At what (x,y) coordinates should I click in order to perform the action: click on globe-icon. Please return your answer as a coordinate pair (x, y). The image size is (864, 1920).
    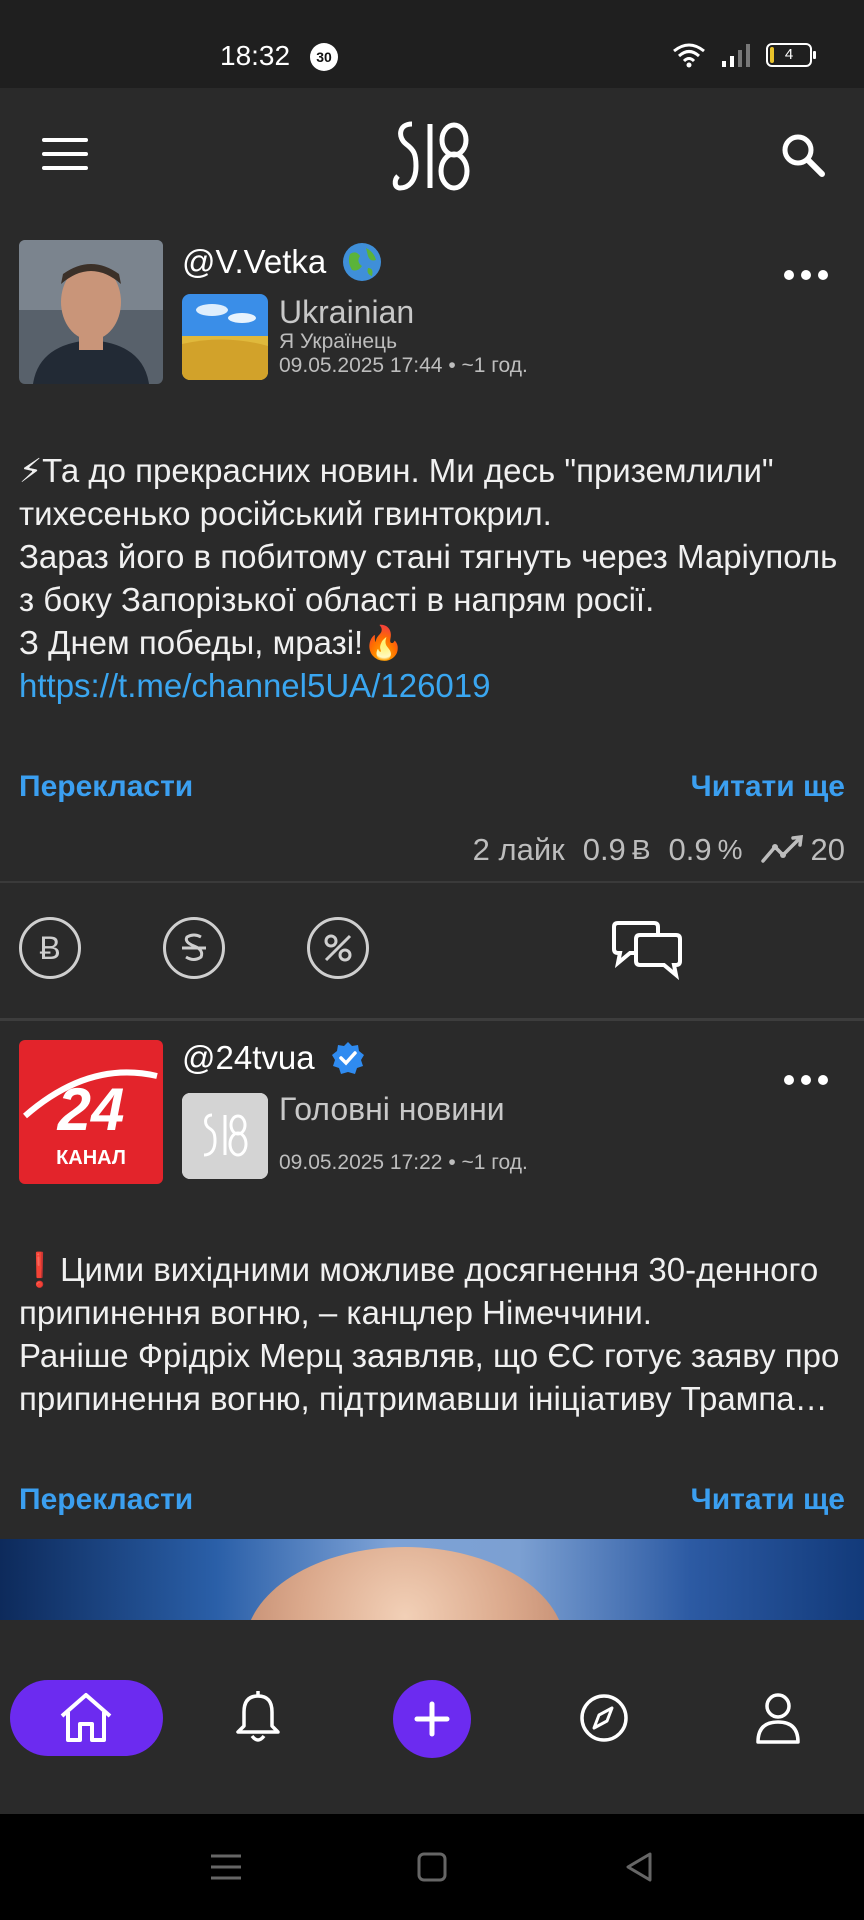
    Looking at the image, I should click on (362, 262).